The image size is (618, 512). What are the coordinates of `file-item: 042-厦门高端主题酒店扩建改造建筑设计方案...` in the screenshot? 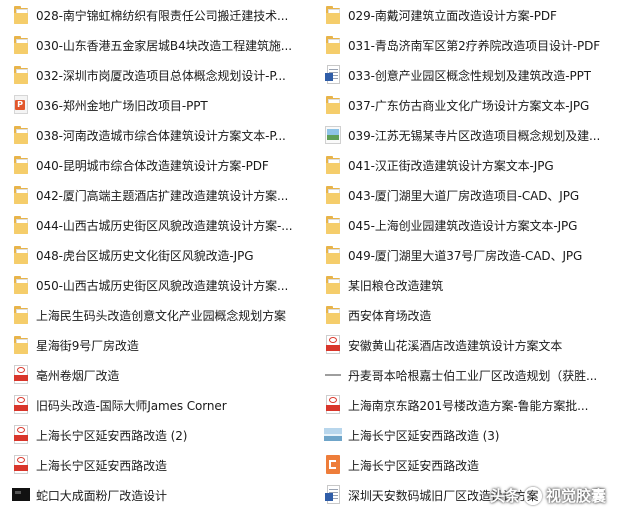 It's located at (155, 195).